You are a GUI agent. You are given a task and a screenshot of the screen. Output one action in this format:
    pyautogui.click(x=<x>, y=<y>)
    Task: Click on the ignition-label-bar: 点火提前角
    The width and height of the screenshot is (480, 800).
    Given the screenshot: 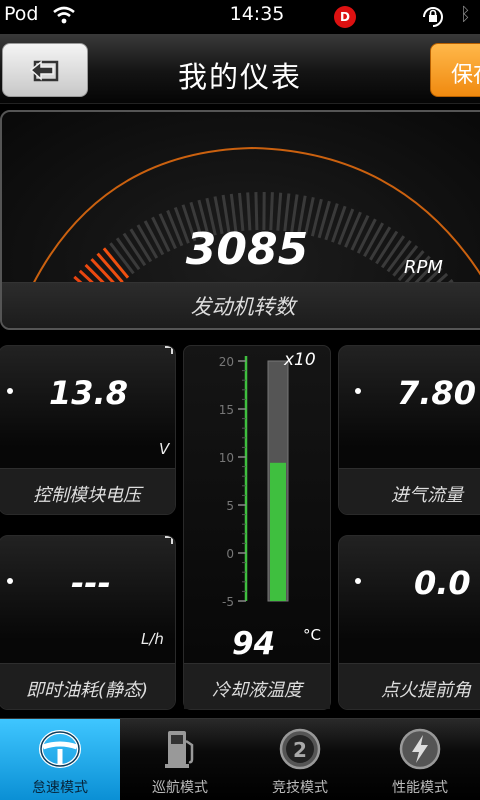 What is the action you would take?
    pyautogui.click(x=409, y=686)
    